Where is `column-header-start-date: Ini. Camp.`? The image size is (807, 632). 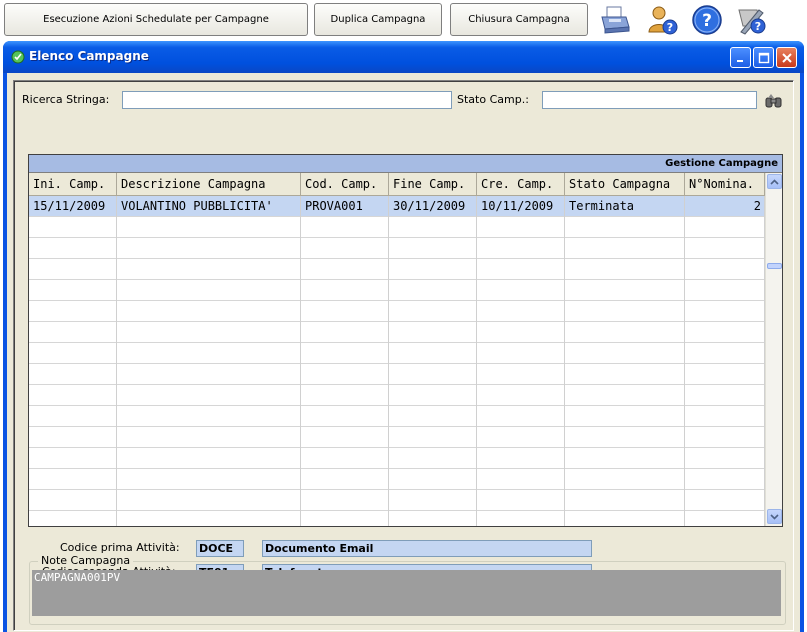 column-header-start-date: Ini. Camp. is located at coordinates (73, 184).